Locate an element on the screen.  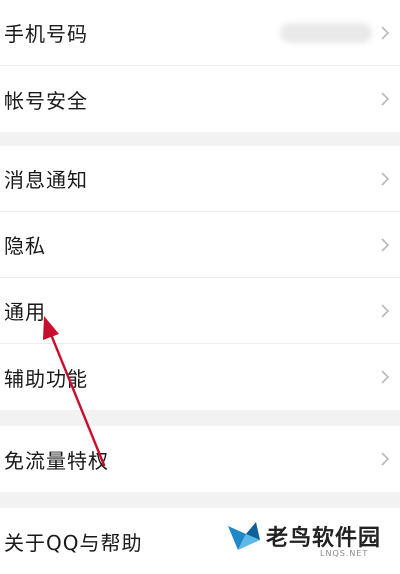
settings-item-label: 关于QQ与帮助 is located at coordinates (73, 542).